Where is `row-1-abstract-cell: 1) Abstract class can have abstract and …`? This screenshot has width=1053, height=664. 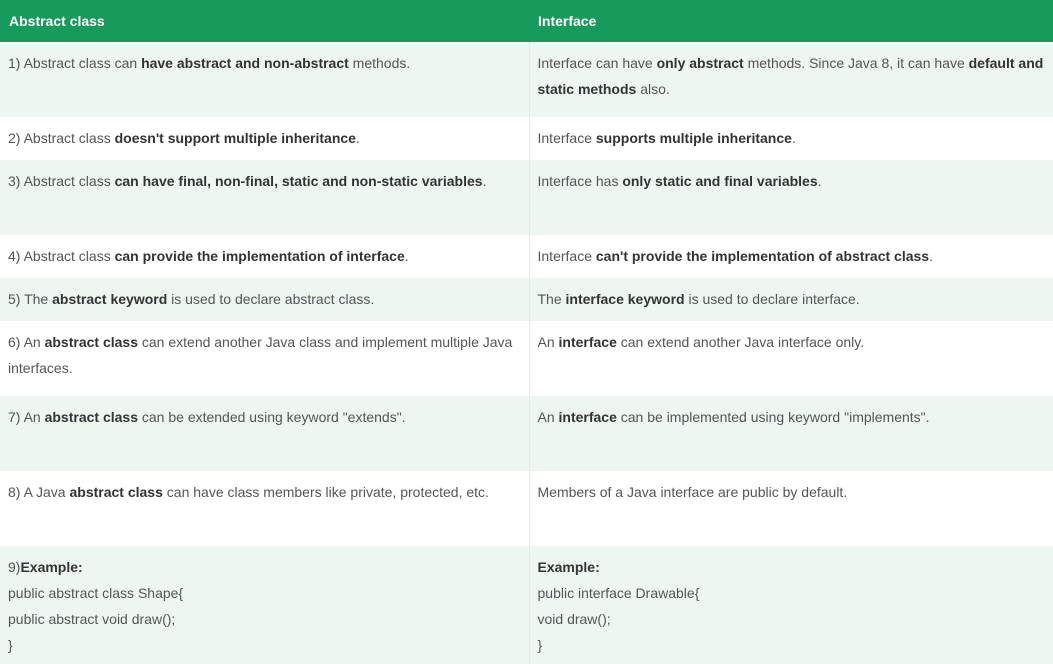
row-1-abstract-cell: 1) Abstract class can have abstract and … is located at coordinates (265, 79).